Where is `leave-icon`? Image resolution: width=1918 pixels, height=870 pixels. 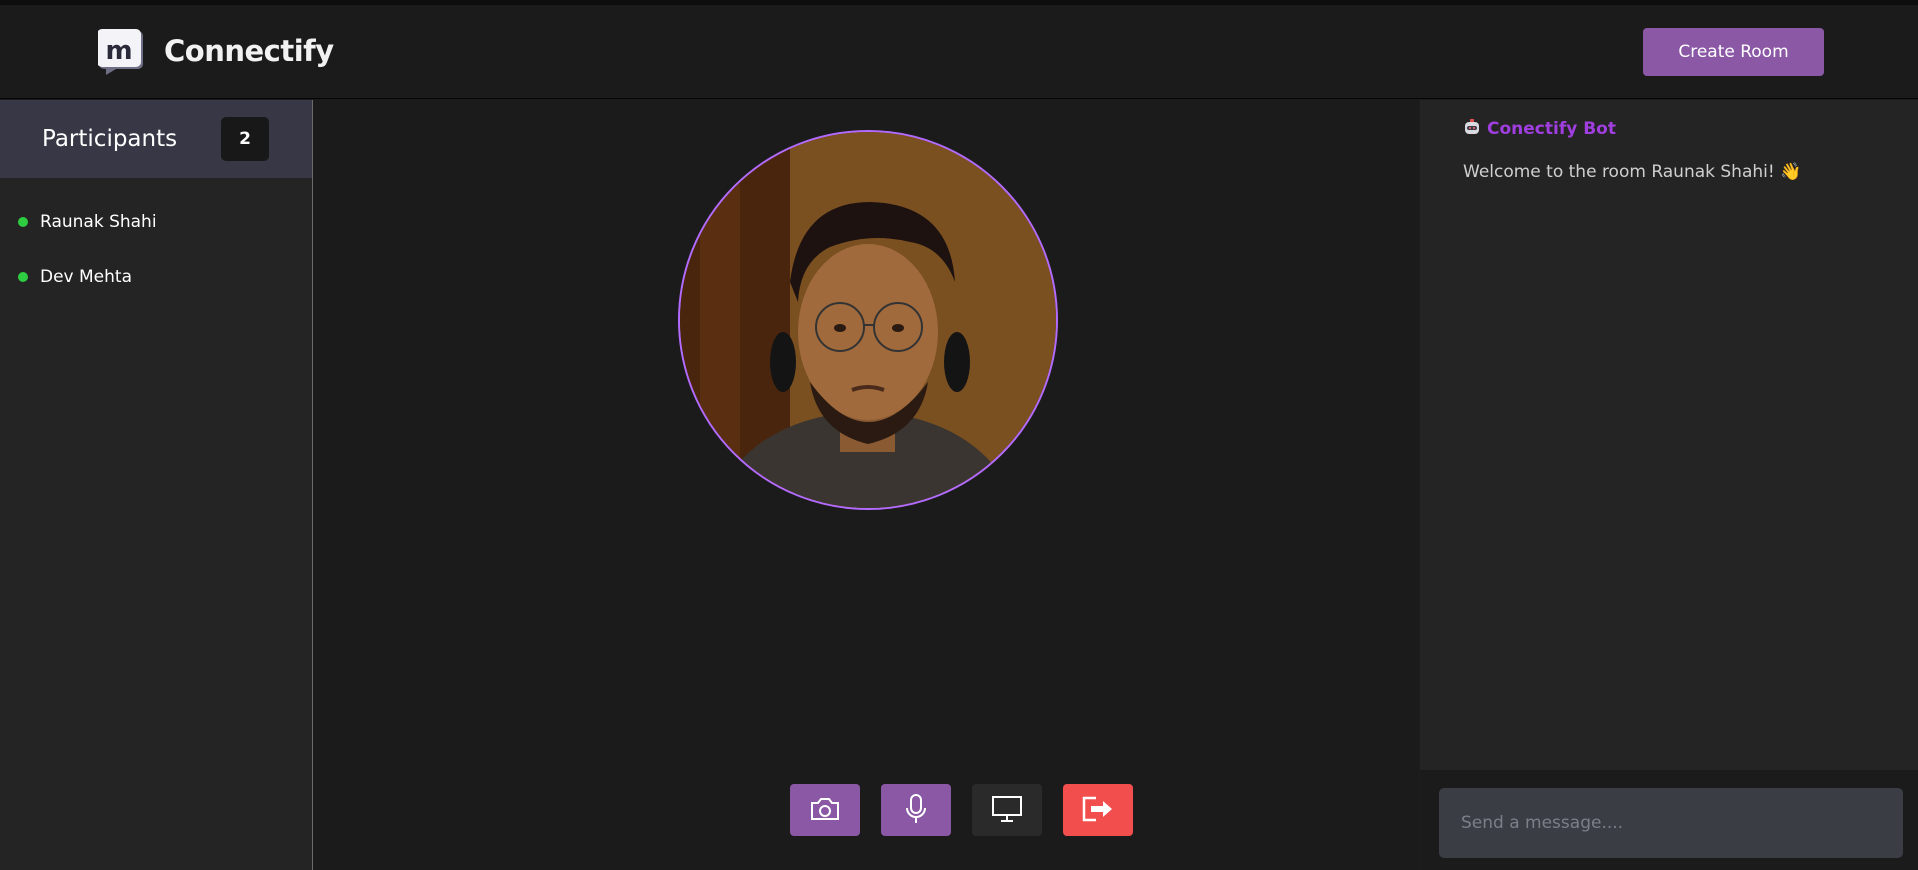
leave-icon is located at coordinates (1098, 810).